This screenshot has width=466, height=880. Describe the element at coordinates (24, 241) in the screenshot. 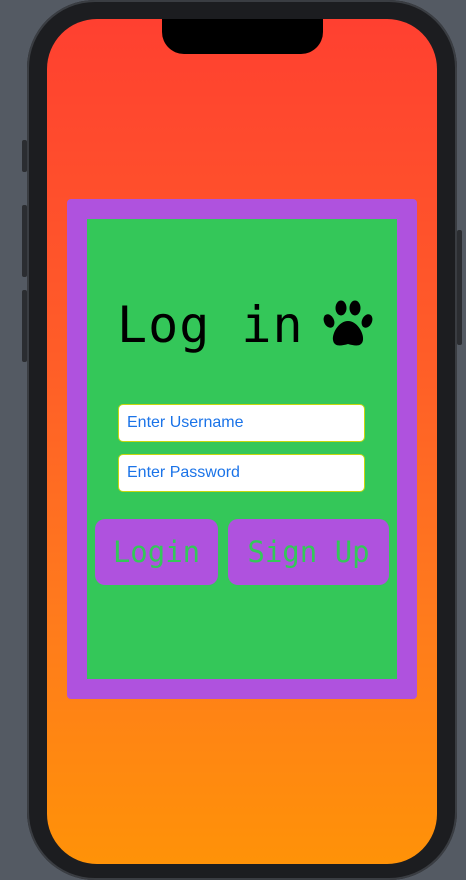

I see `volume-up-button` at that location.